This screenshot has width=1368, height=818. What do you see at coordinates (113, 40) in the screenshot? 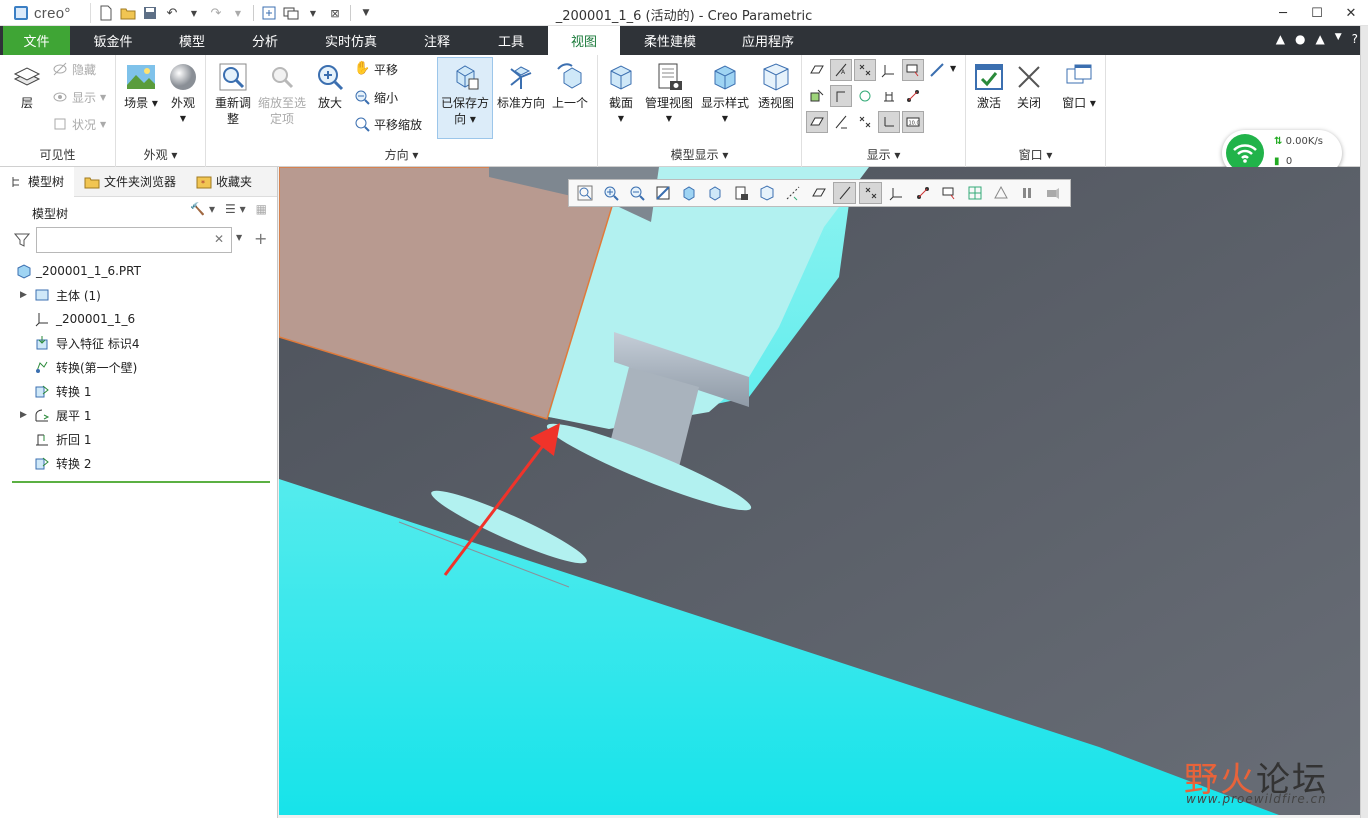
I see `tab-sheetmetal: 钣金件` at bounding box center [113, 40].